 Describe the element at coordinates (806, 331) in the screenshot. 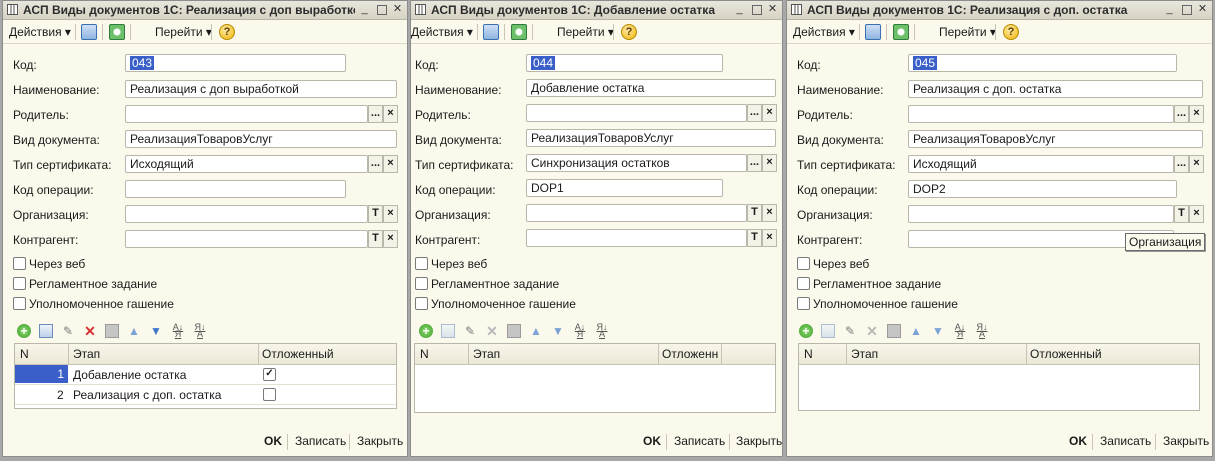

I see `add-row-icon: +` at that location.